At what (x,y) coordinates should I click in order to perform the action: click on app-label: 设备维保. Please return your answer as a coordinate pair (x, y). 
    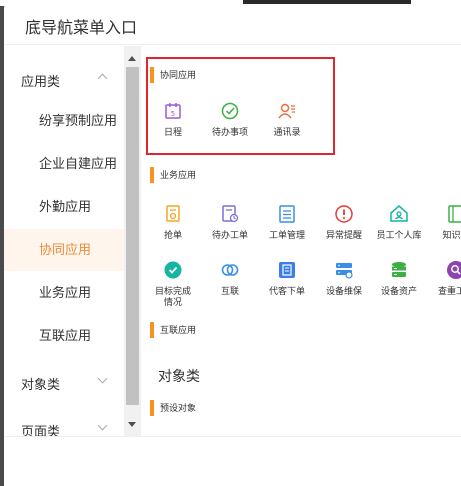
    Looking at the image, I should click on (343, 291).